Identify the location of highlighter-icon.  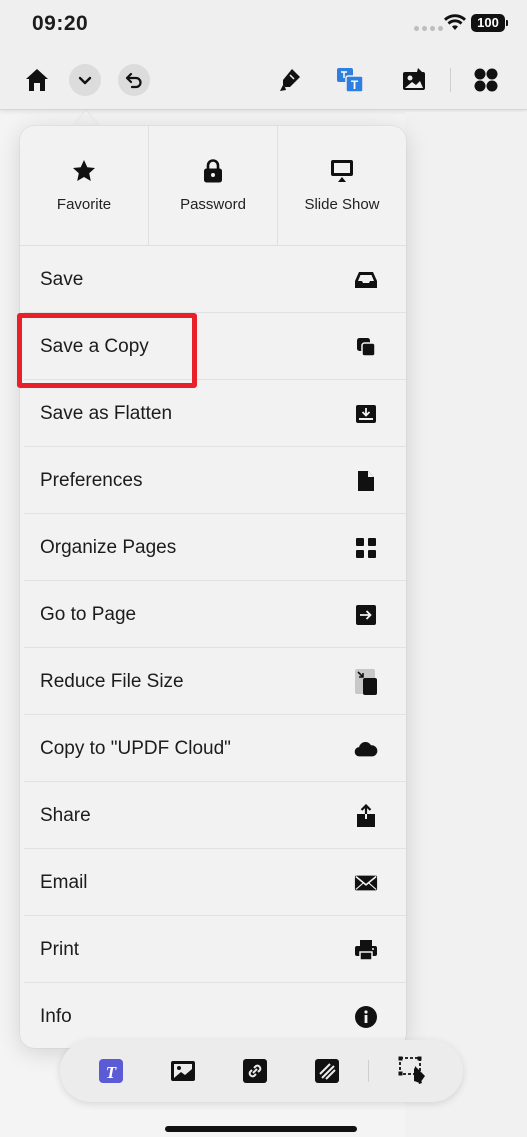
(290, 80).